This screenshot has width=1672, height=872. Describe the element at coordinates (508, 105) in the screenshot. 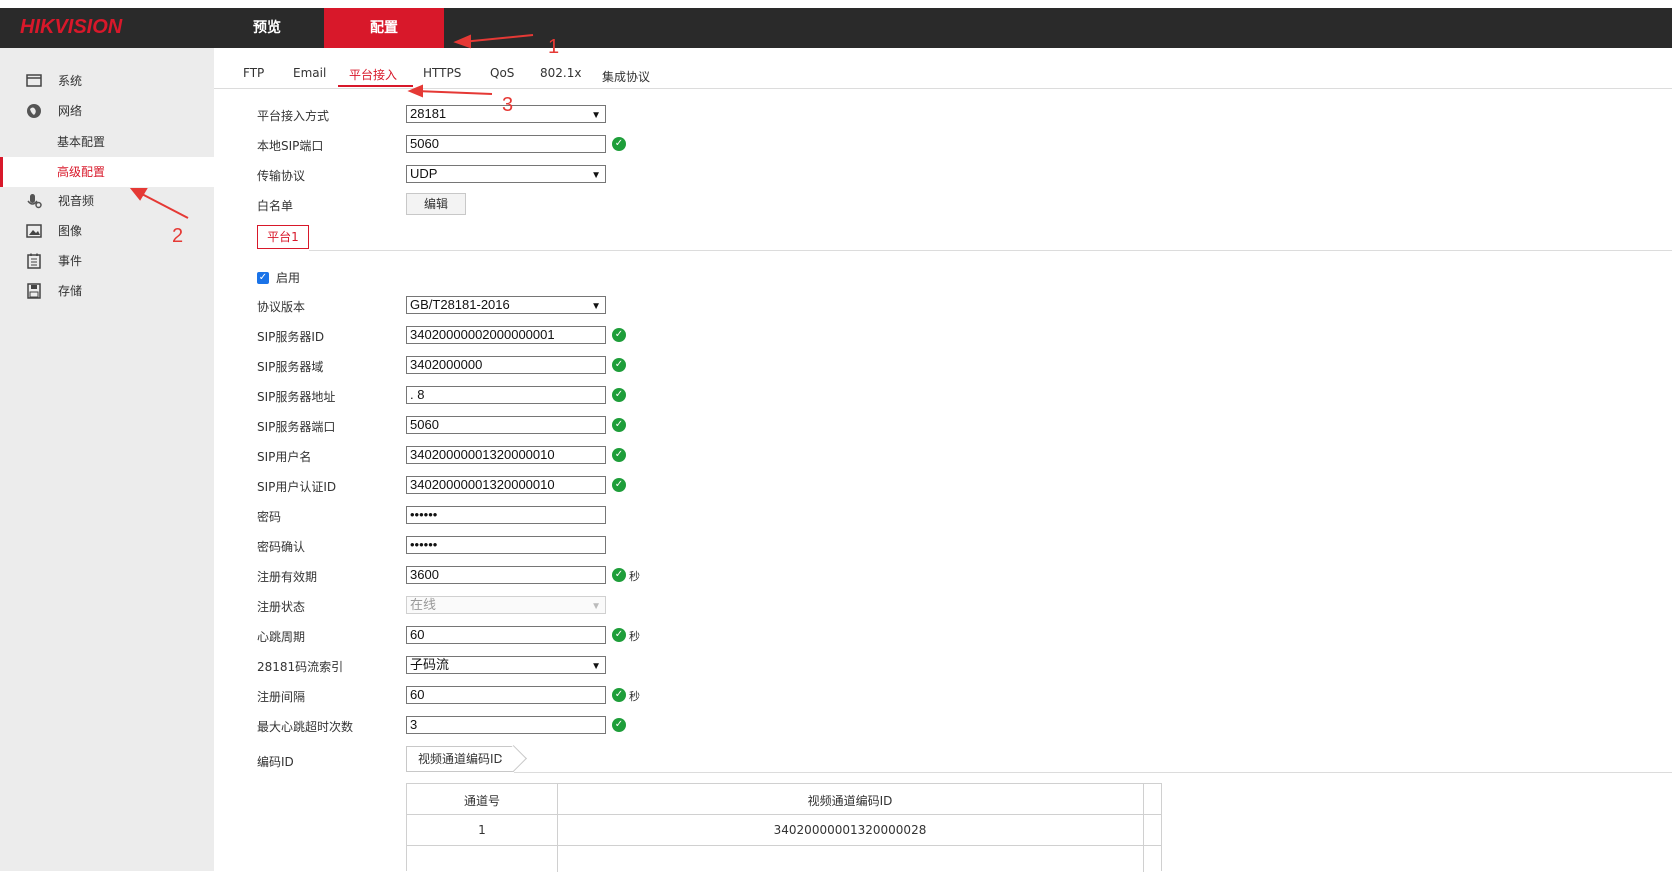

I see `annotation-label-3: 3` at that location.